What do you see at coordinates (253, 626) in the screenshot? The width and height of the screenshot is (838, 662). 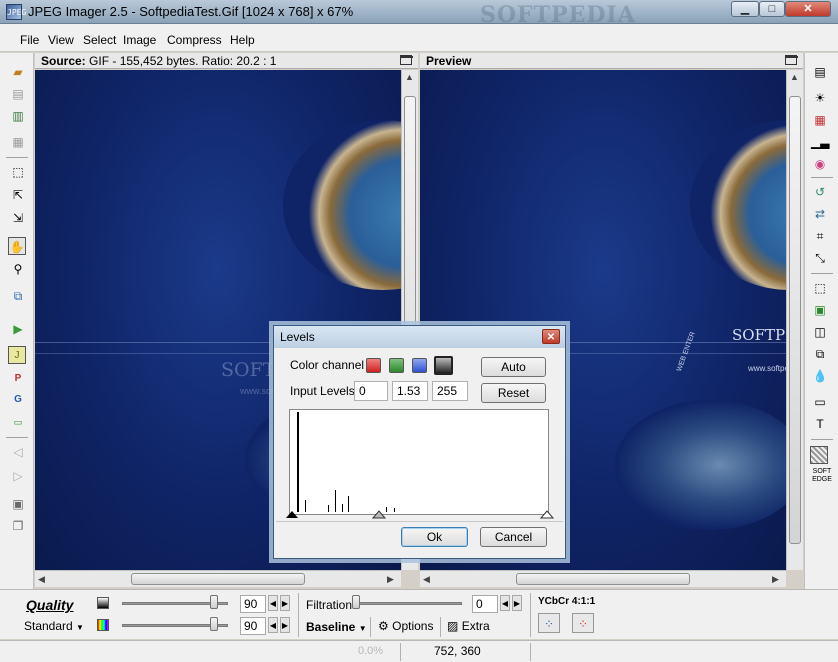 I see `quality-input-2: 90` at bounding box center [253, 626].